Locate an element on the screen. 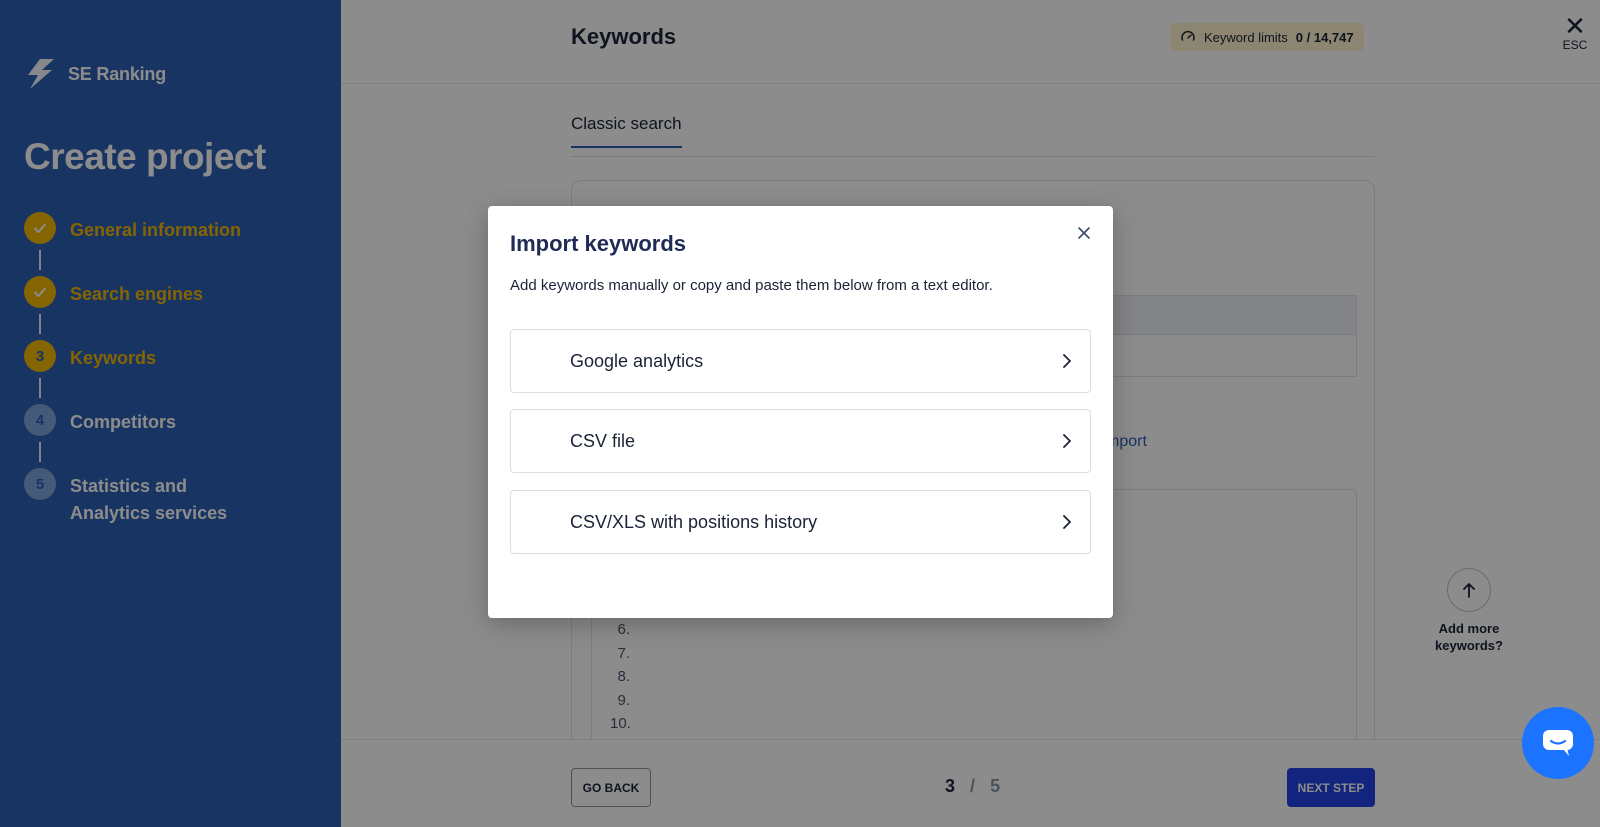 This screenshot has height=827, width=1600. option-csv-xls-positions-history: CSV/XLS with positions history is located at coordinates (800, 522).